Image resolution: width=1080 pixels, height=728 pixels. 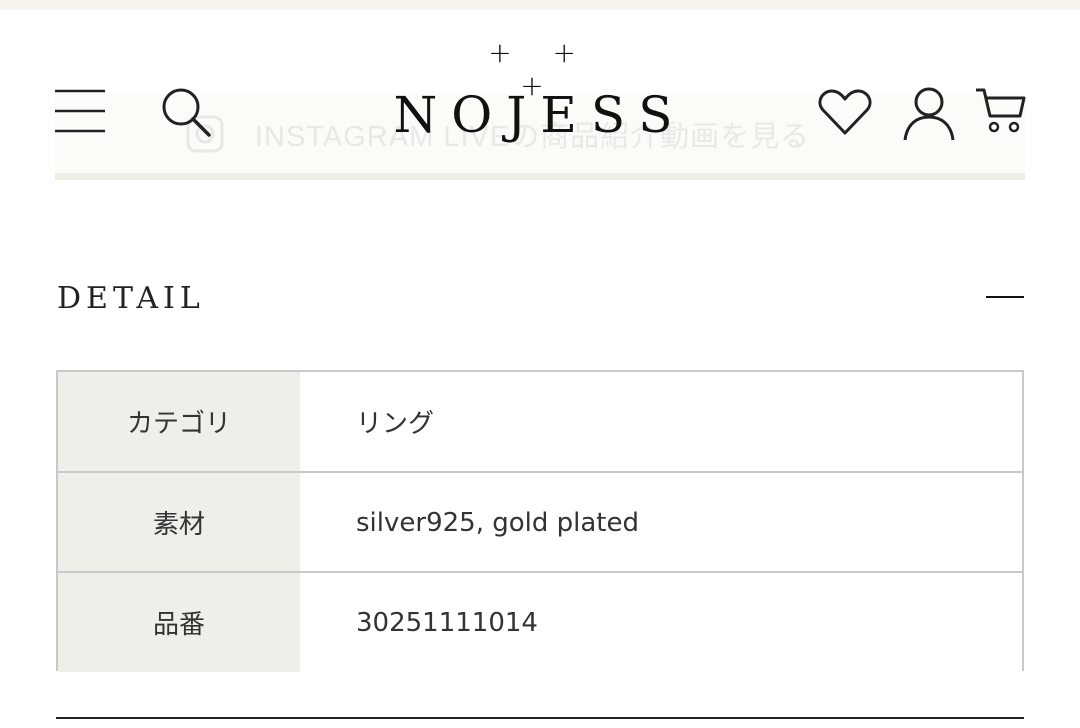 I want to click on row-value: silver925, gold plated, so click(x=661, y=522).